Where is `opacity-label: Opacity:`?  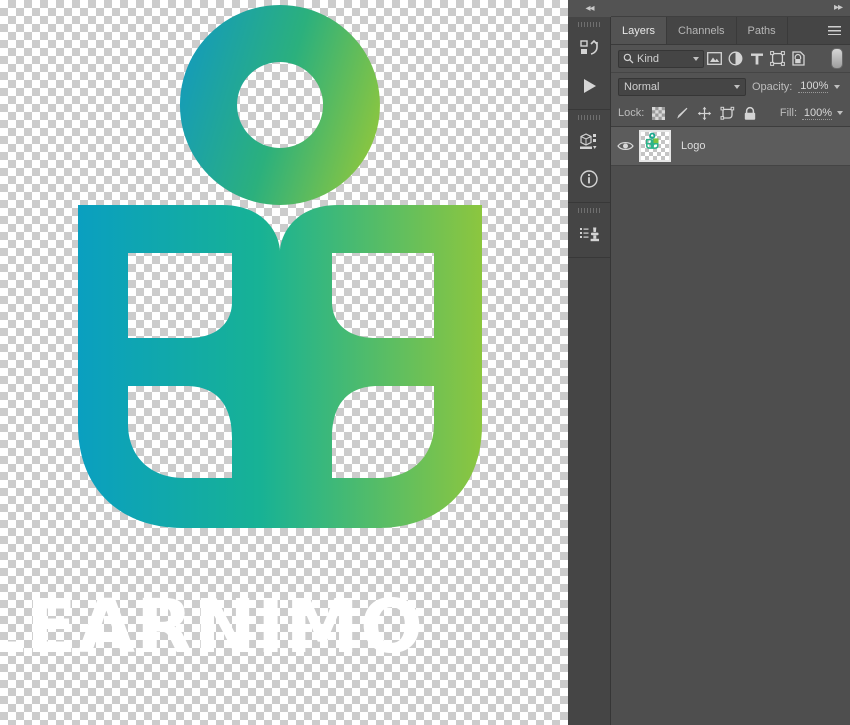
opacity-label: Opacity: is located at coordinates (772, 86).